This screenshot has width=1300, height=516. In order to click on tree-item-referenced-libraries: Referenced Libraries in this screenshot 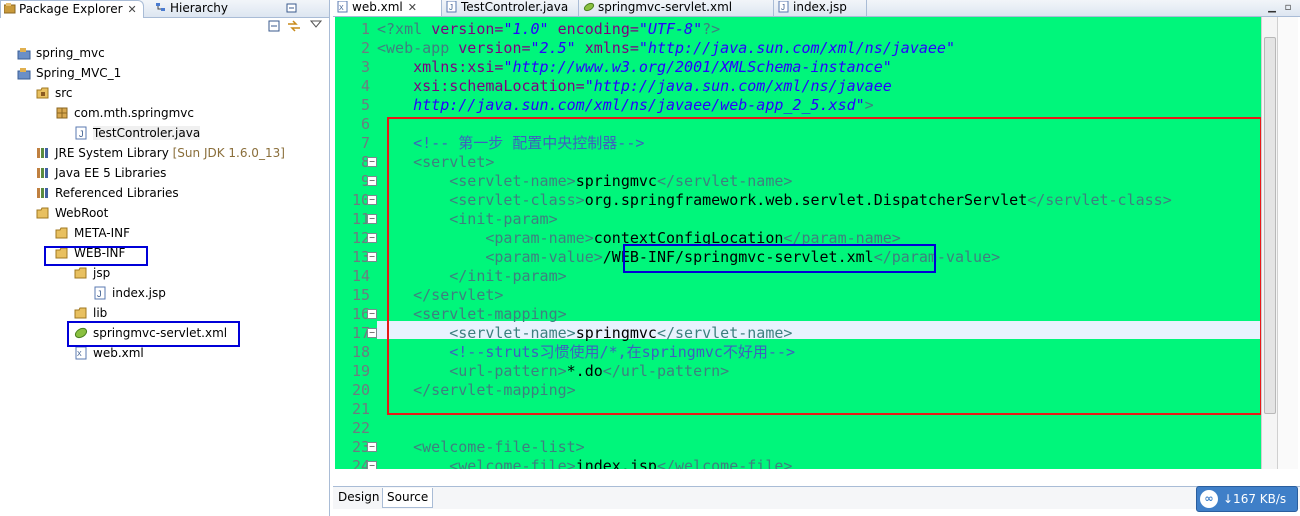, I will do `click(107, 193)`.